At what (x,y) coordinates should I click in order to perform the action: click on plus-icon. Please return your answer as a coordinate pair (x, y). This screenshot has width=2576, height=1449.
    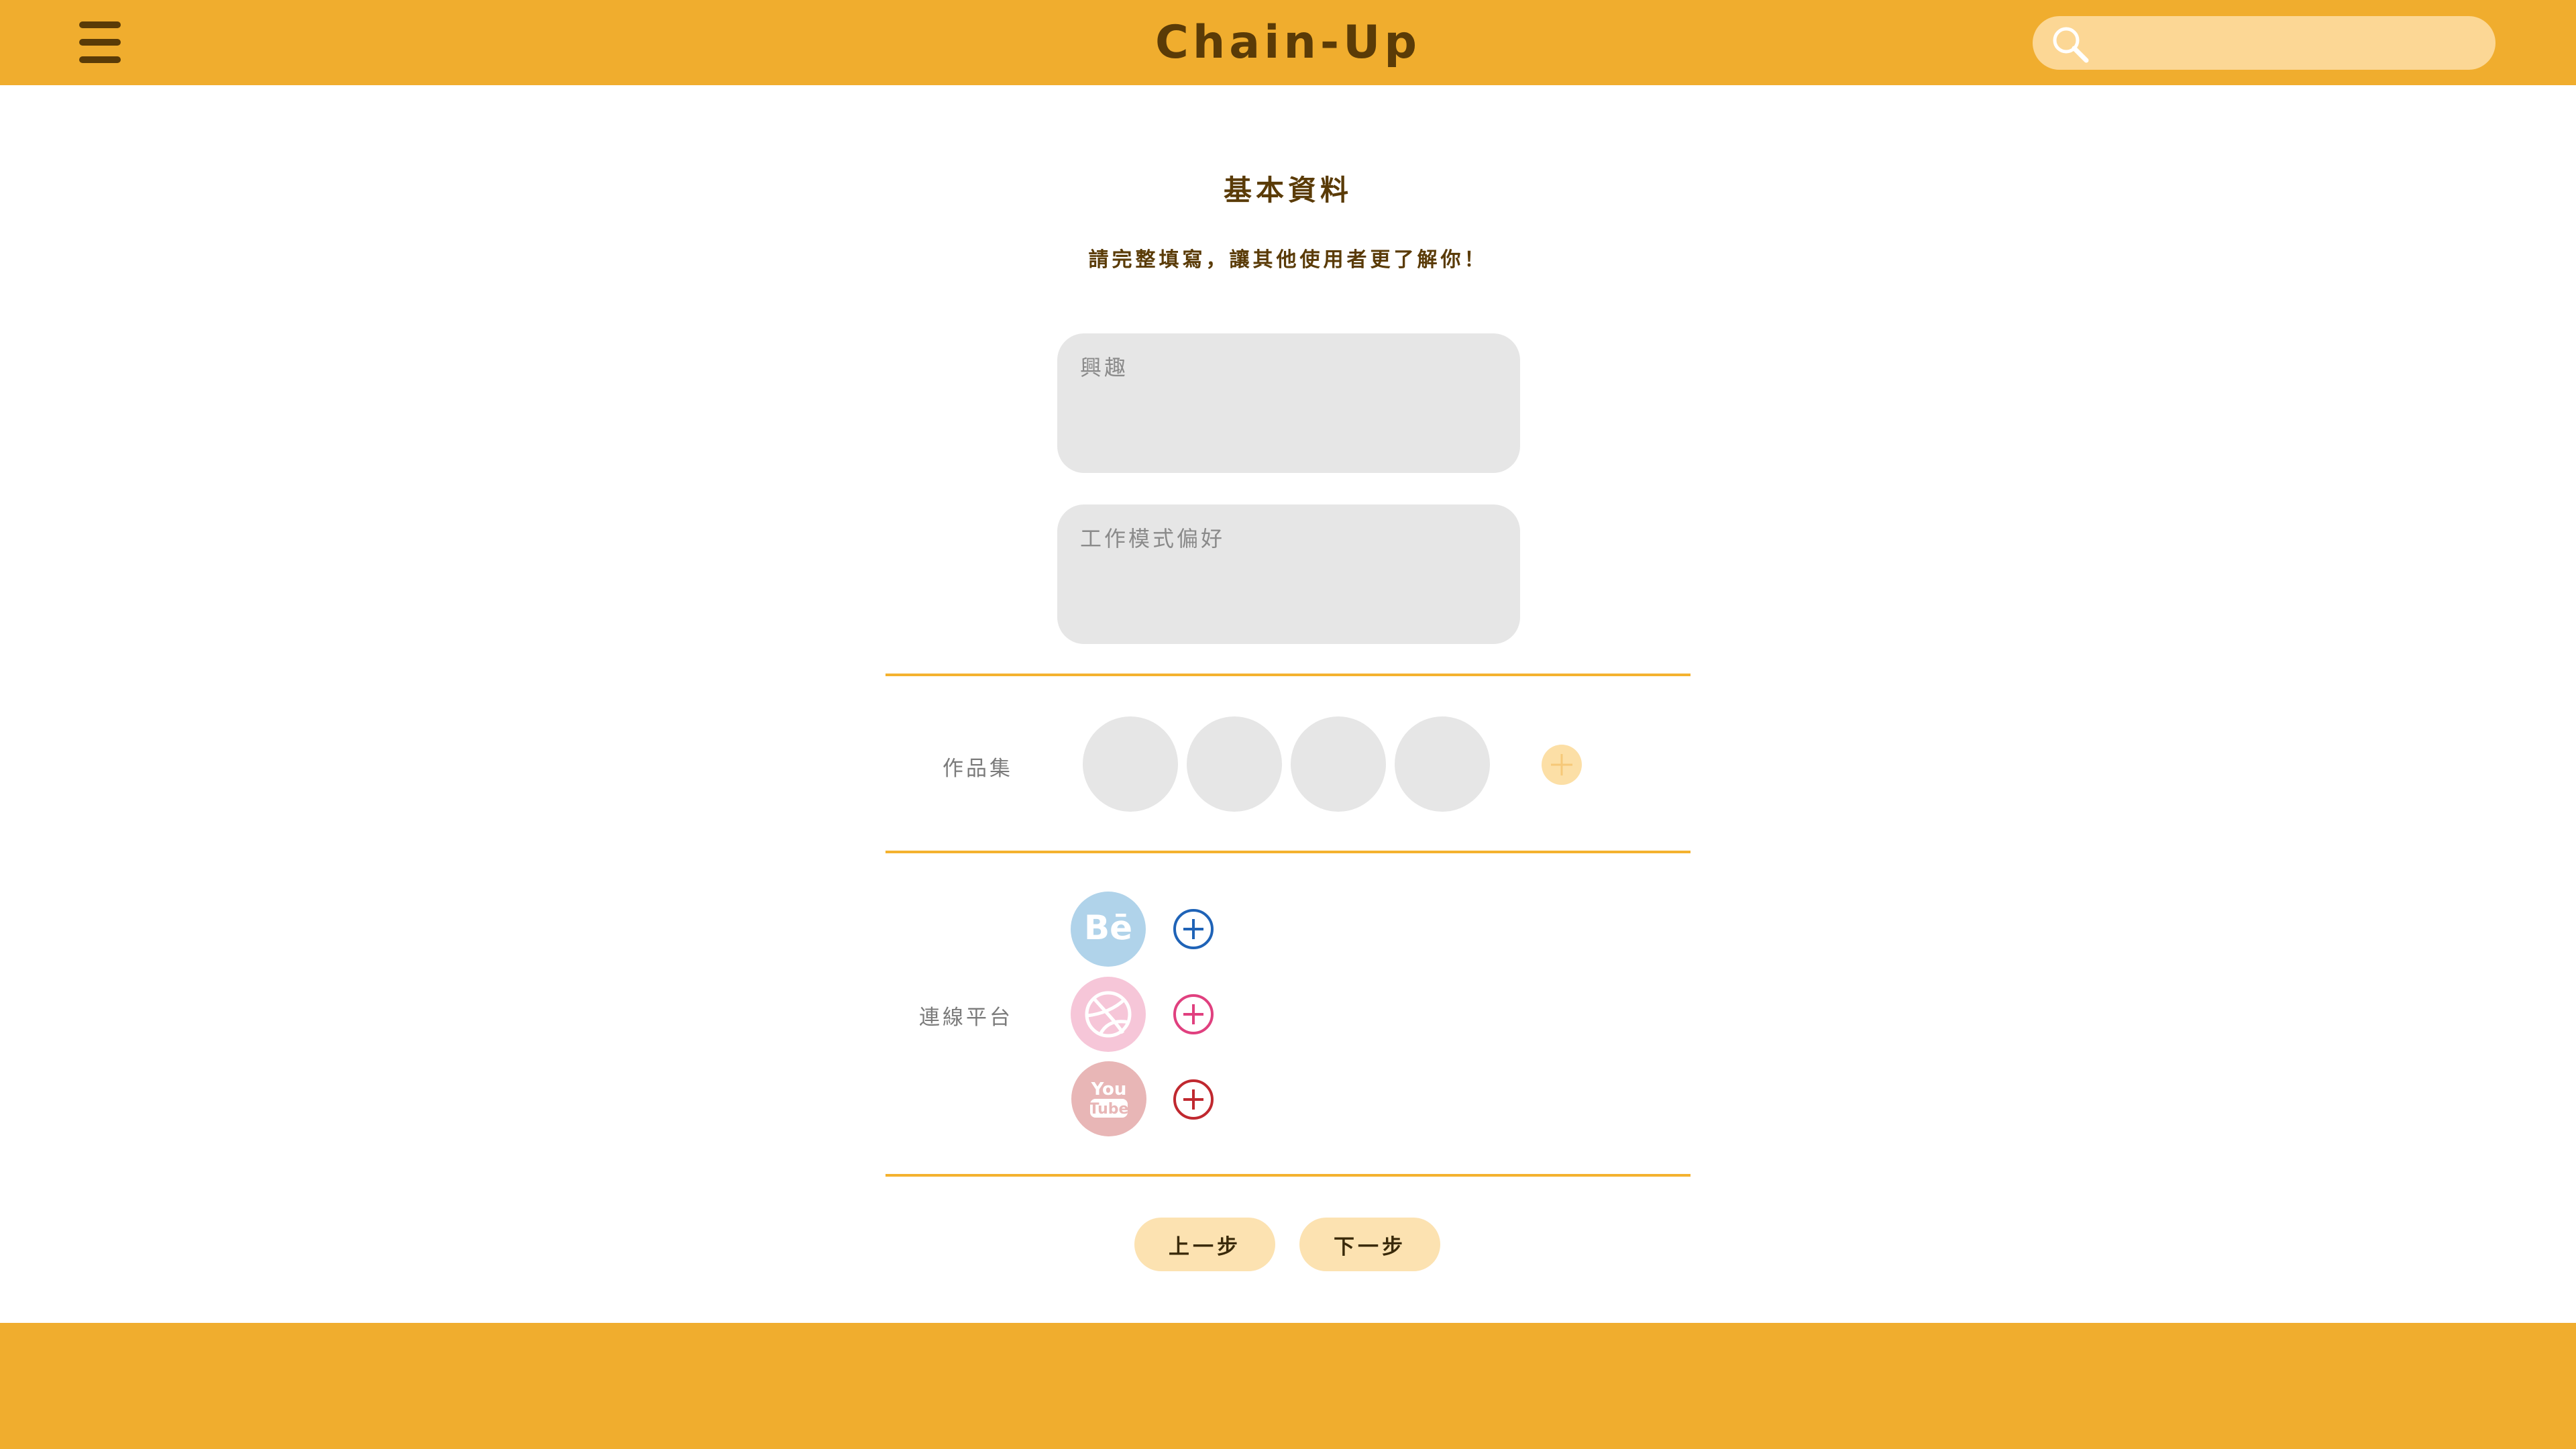
    Looking at the image, I should click on (1561, 764).